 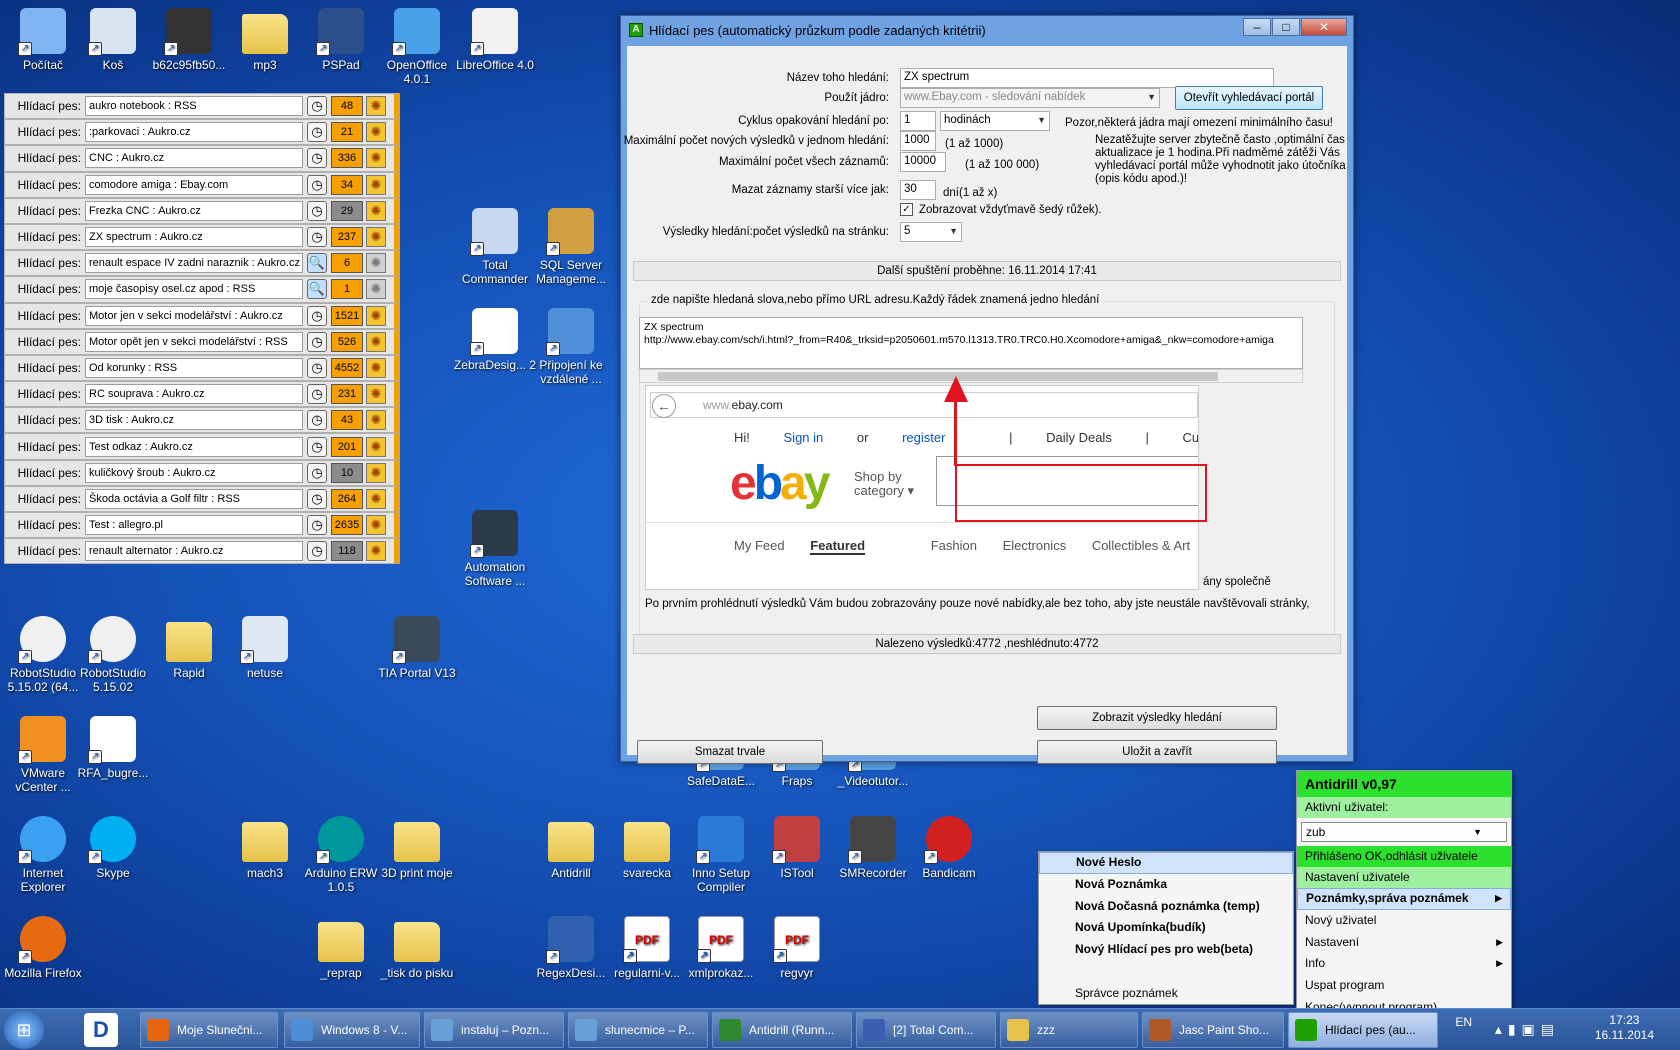 I want to click on delete-input: 30, so click(x=918, y=190).